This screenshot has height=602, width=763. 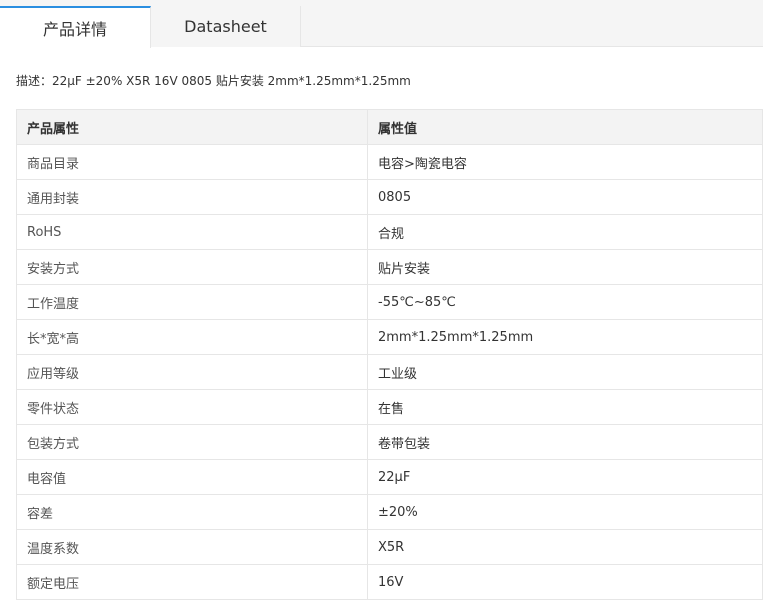 What do you see at coordinates (75, 27) in the screenshot?
I see `tab-product-details: 产品详情` at bounding box center [75, 27].